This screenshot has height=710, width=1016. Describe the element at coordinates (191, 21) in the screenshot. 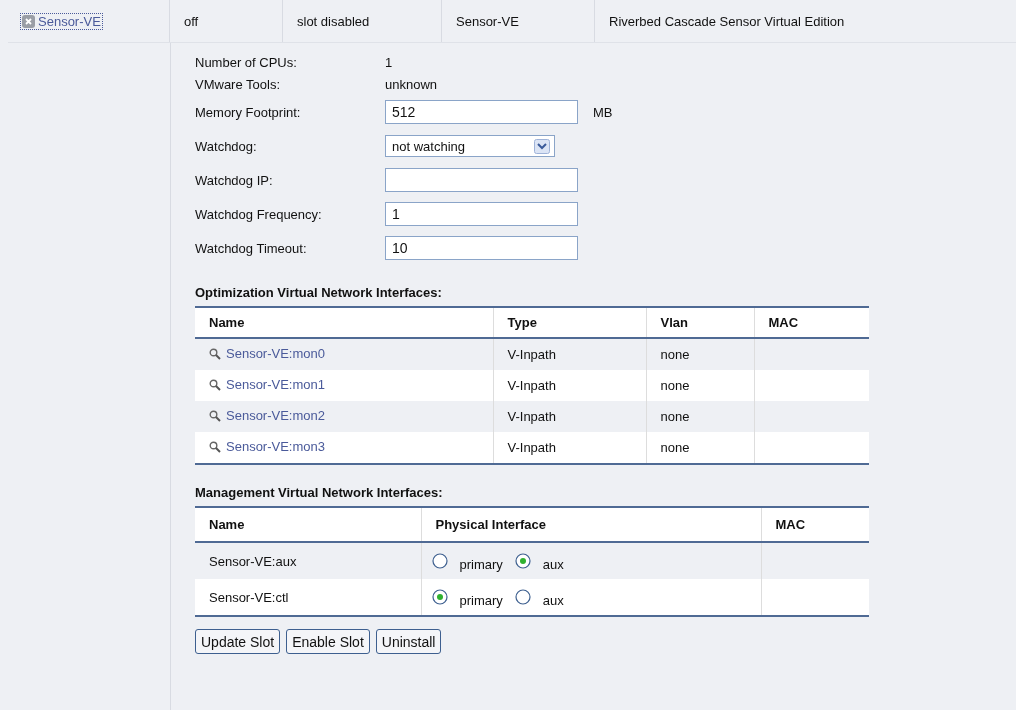

I see `slot-cell: off` at that location.